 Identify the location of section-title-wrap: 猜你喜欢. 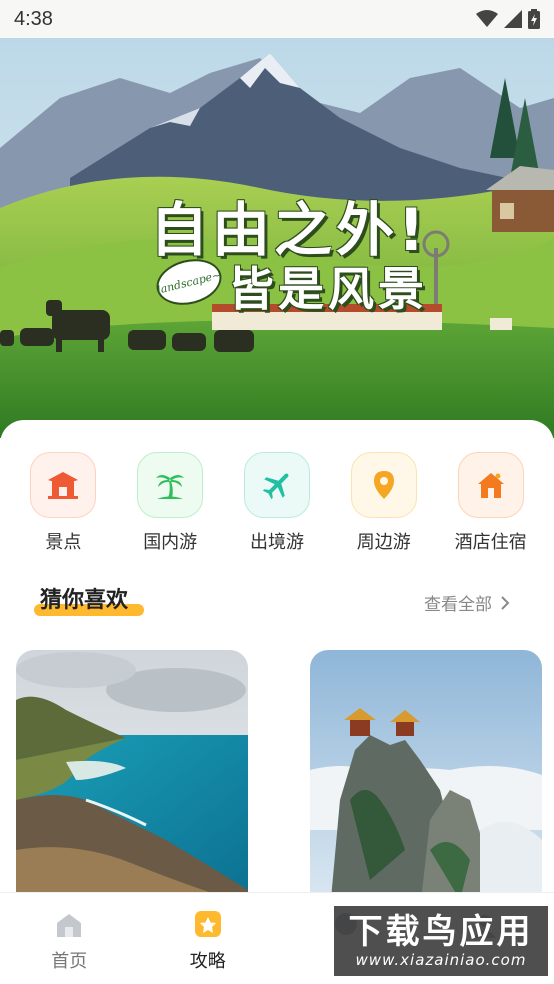
(89, 601).